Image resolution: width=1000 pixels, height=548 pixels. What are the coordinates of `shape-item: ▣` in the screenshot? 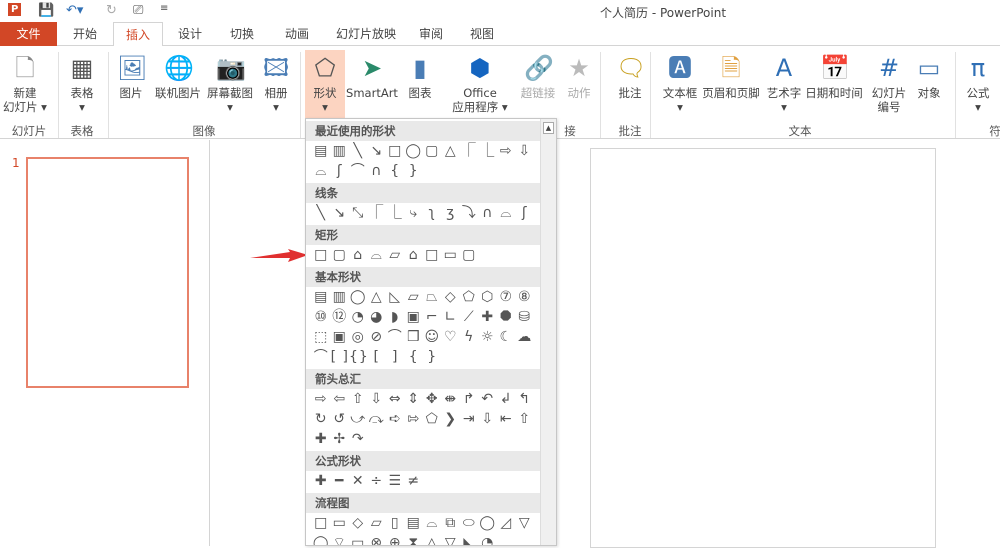 It's located at (414, 317).